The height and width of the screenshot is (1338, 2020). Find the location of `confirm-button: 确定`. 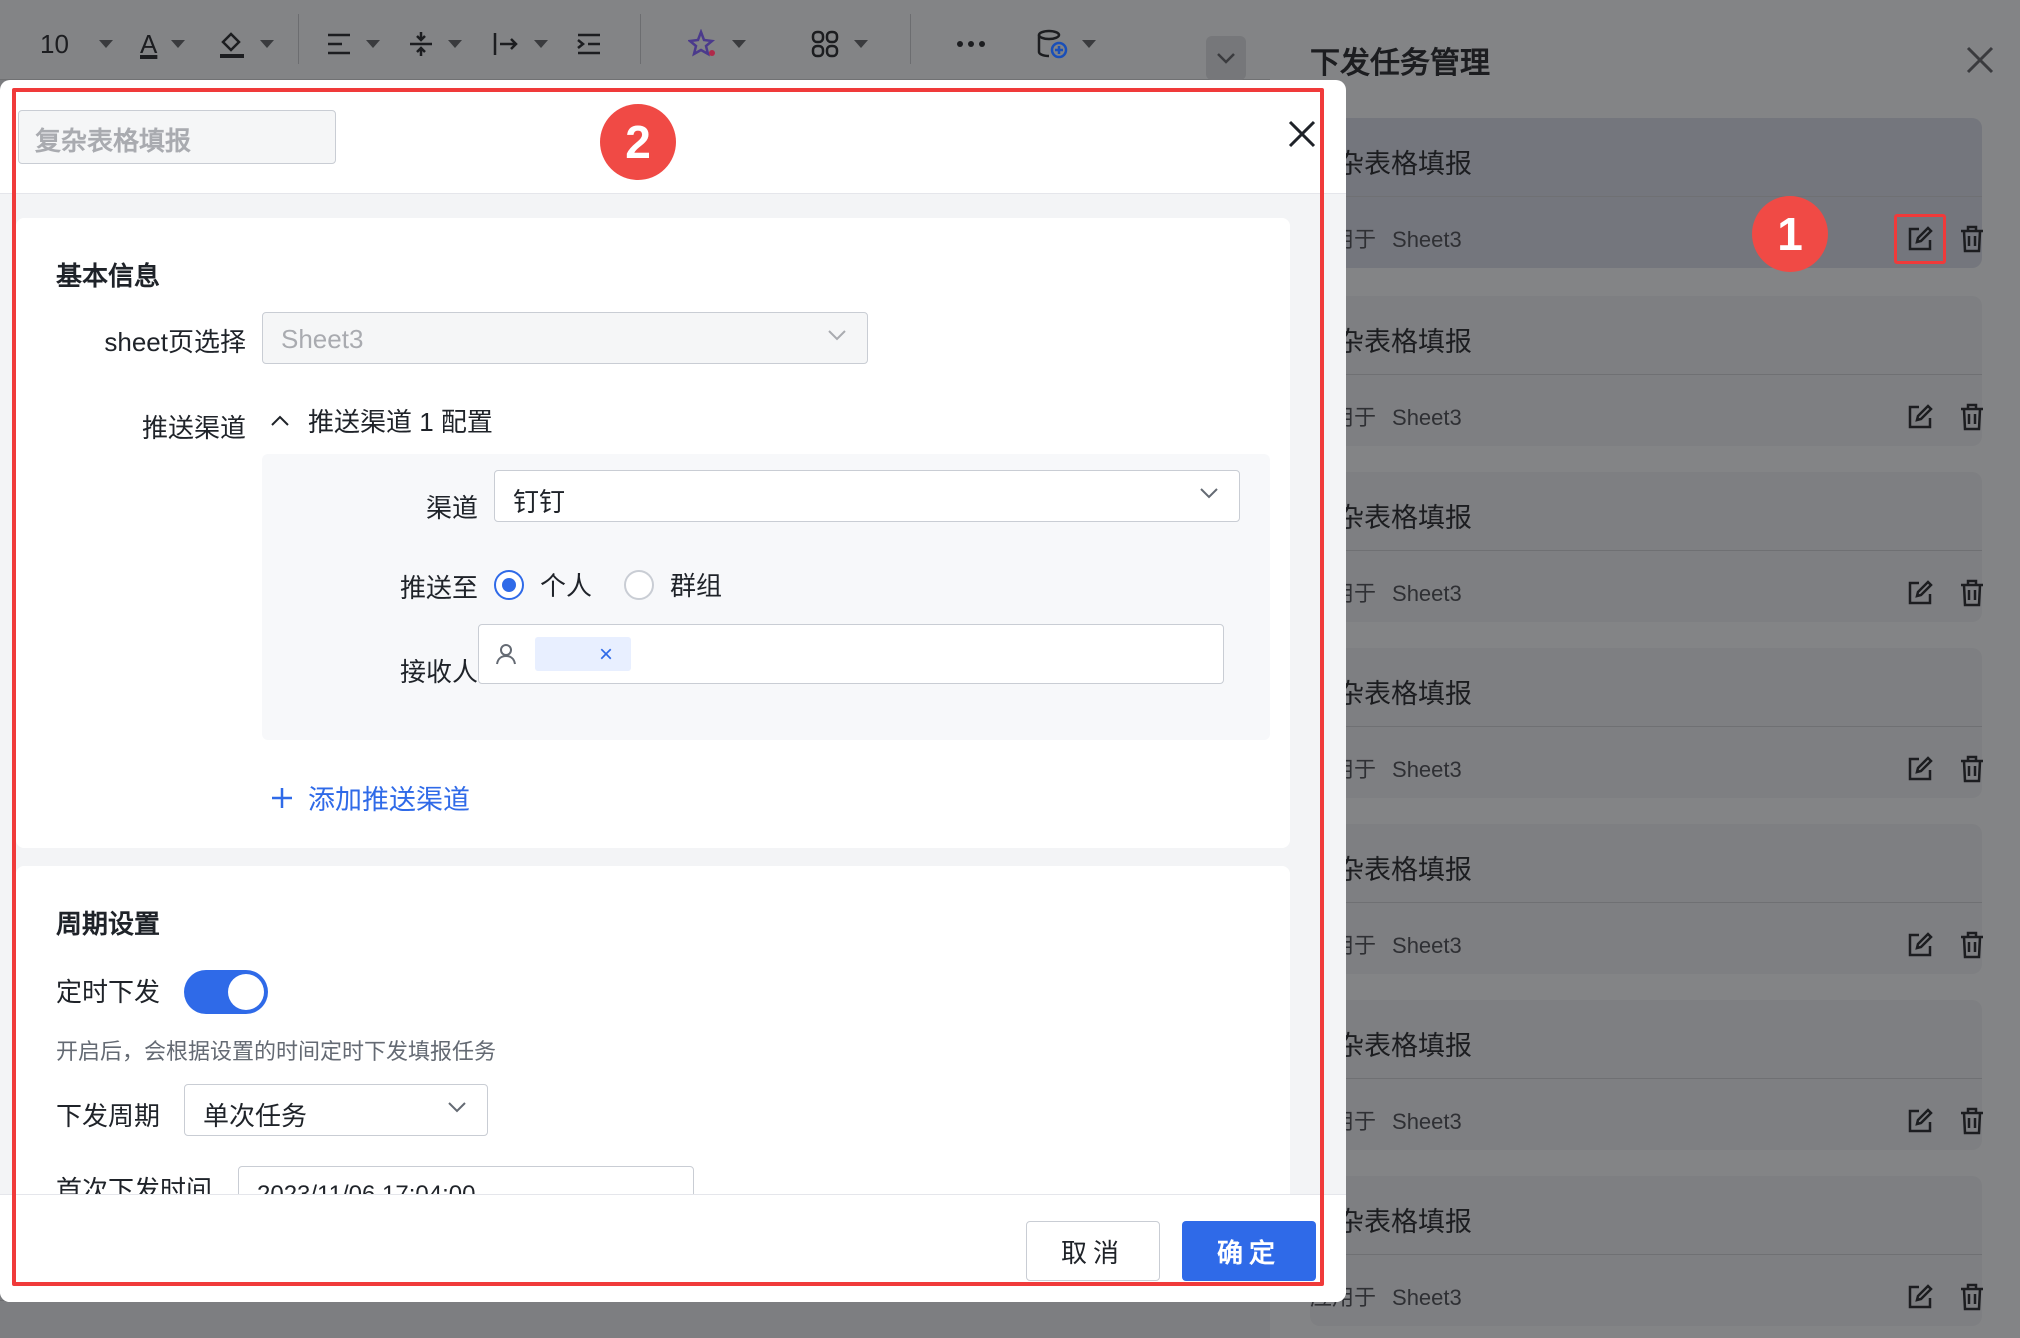

confirm-button: 确定 is located at coordinates (1249, 1251).